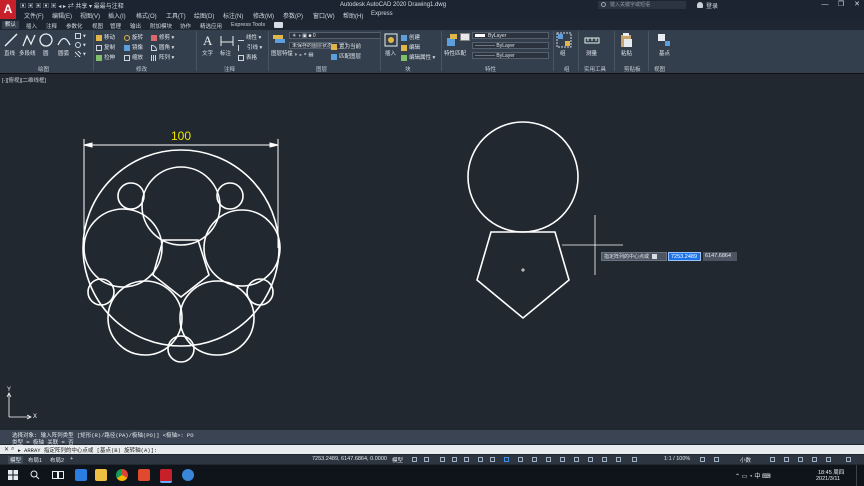 The image size is (864, 486). What do you see at coordinates (225, 53) in the screenshot?
I see `dimension-button: 标注` at bounding box center [225, 53].